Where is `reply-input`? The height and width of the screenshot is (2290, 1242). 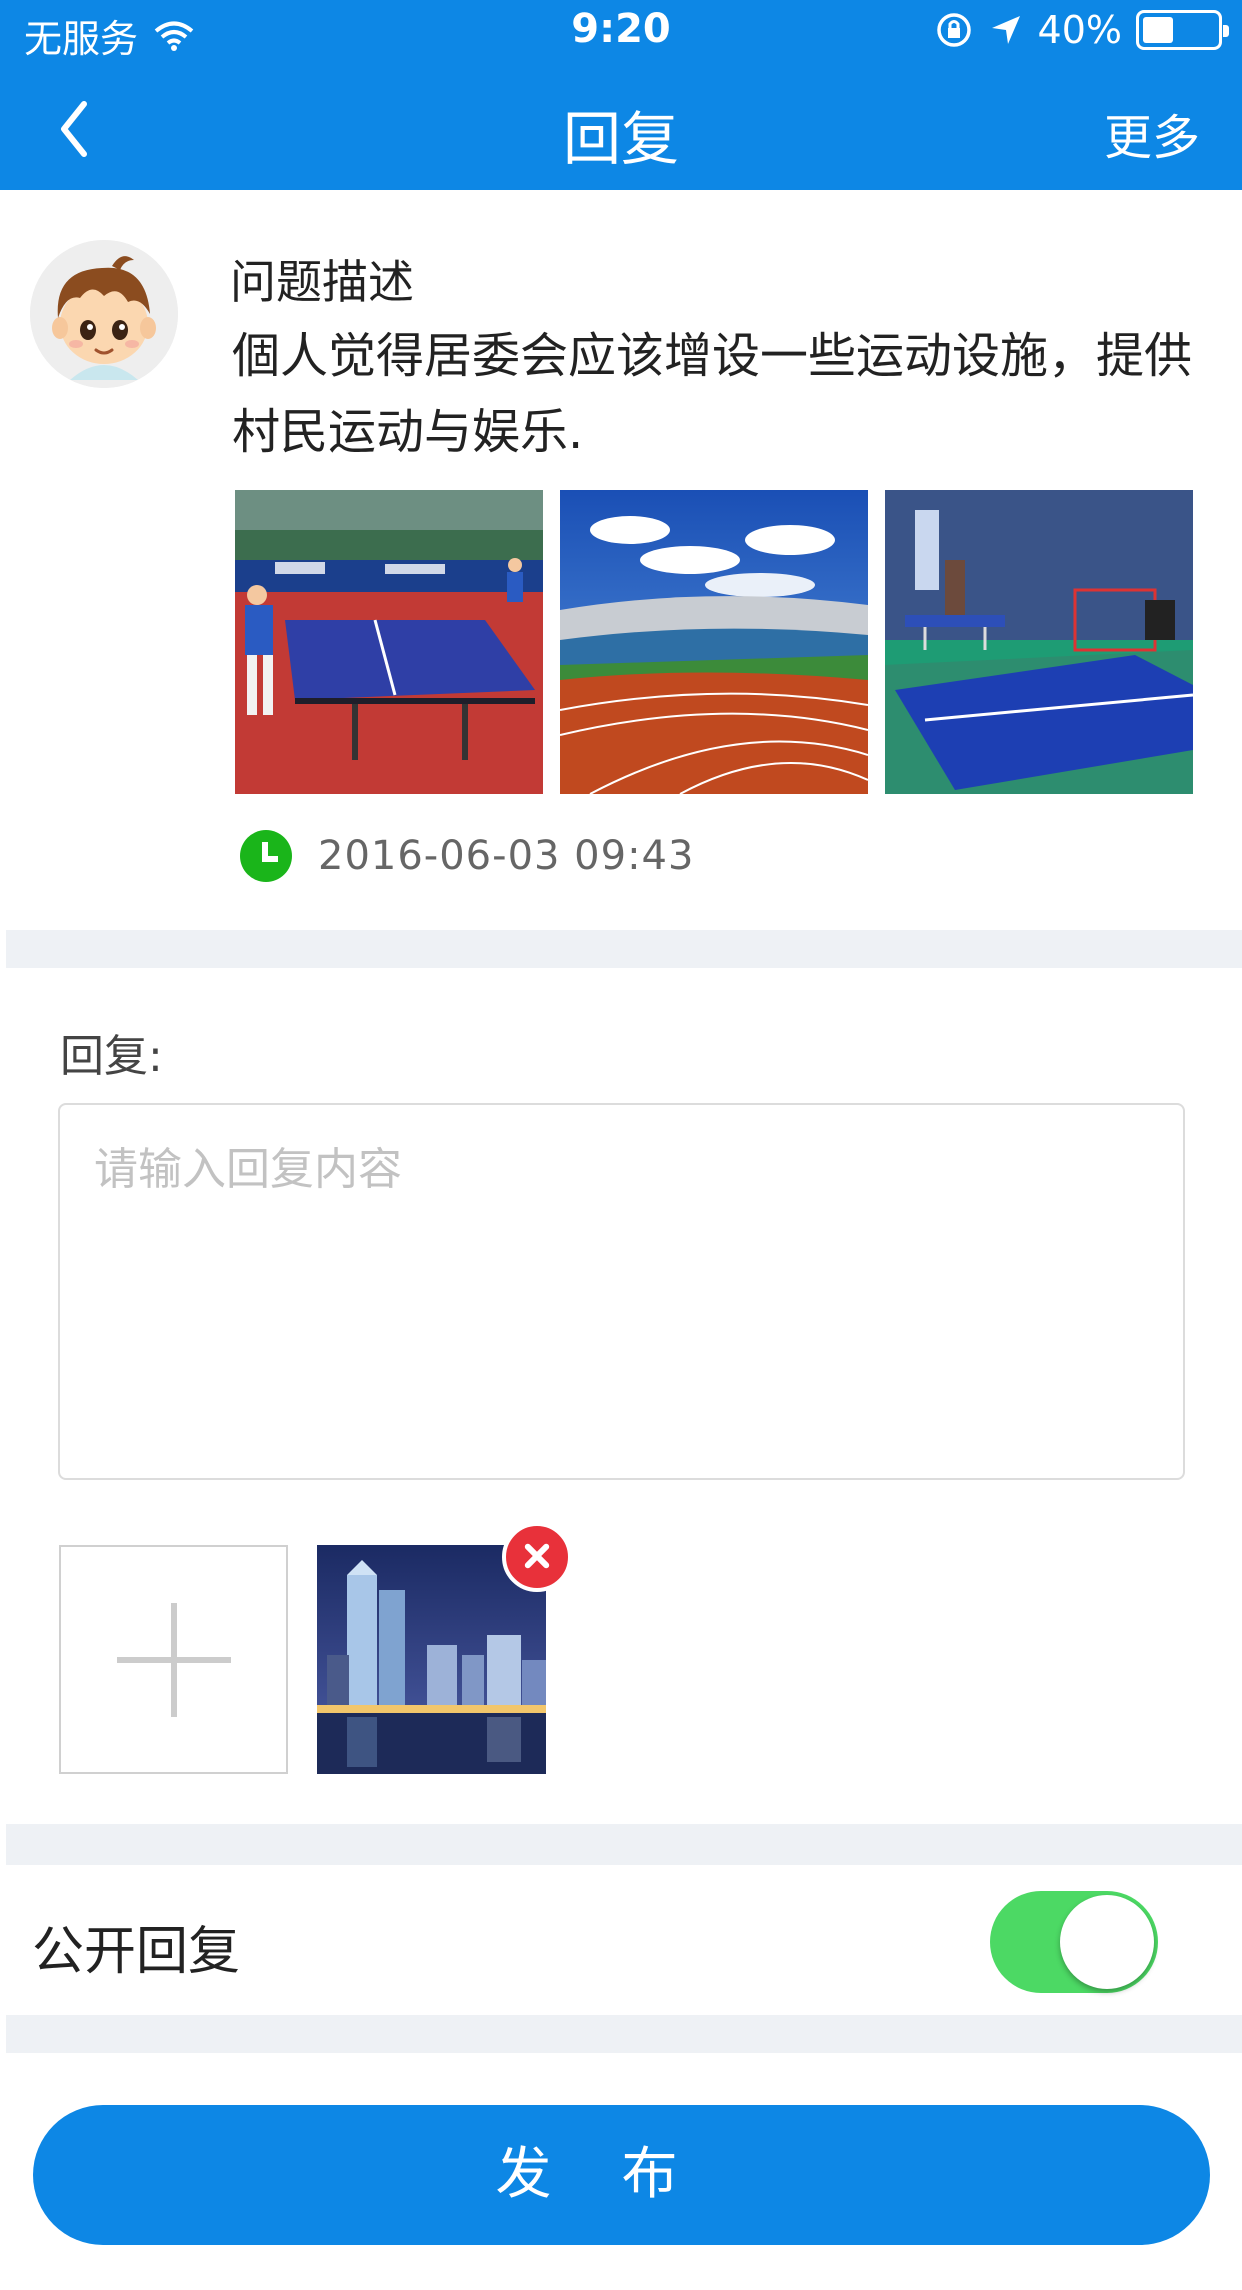
reply-input is located at coordinates (621, 1291).